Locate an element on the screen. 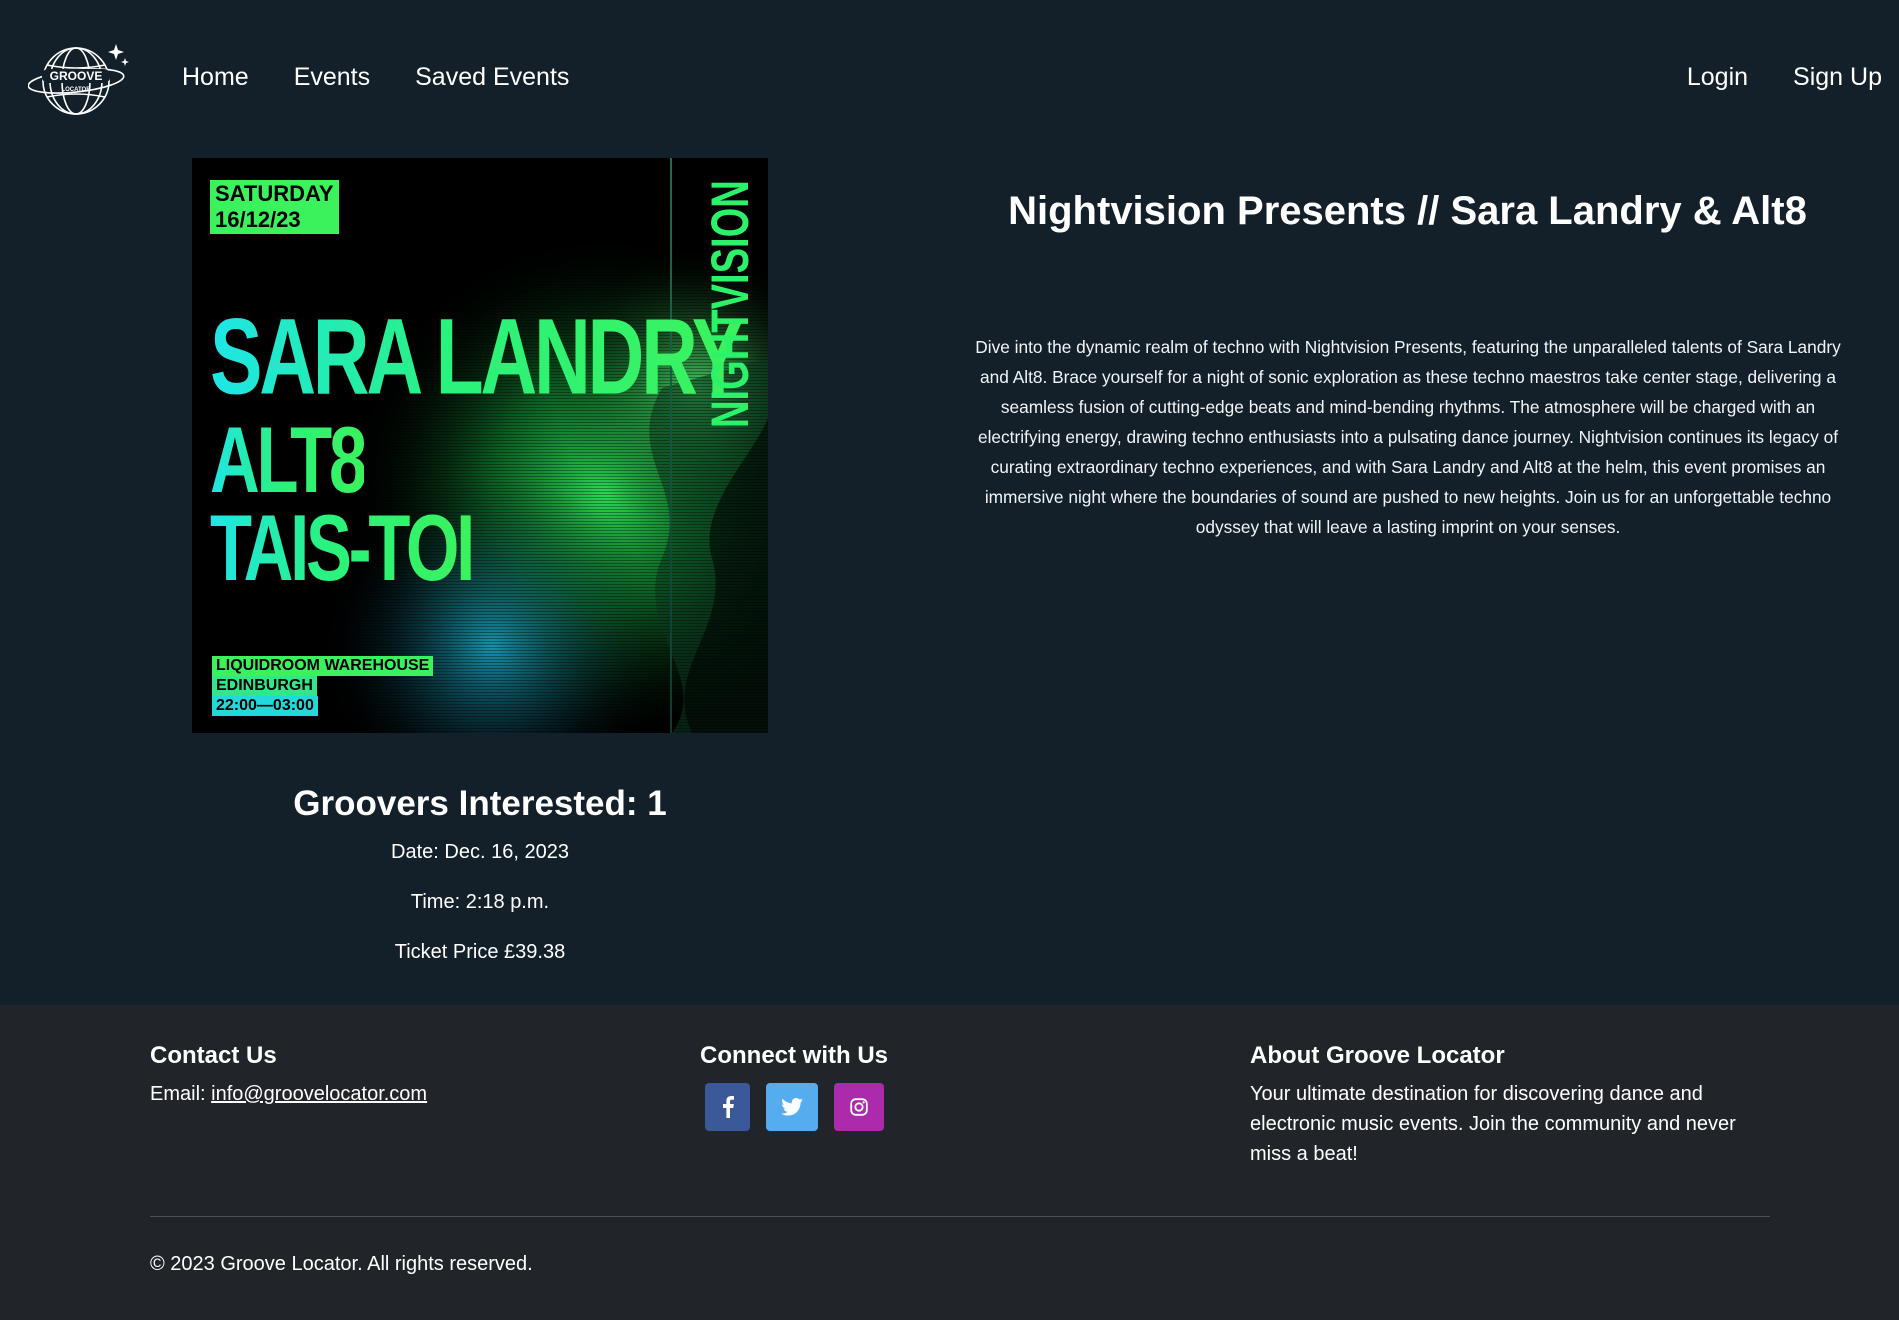 Image resolution: width=1899 pixels, height=1320 pixels. facebook-icon is located at coordinates (728, 1107).